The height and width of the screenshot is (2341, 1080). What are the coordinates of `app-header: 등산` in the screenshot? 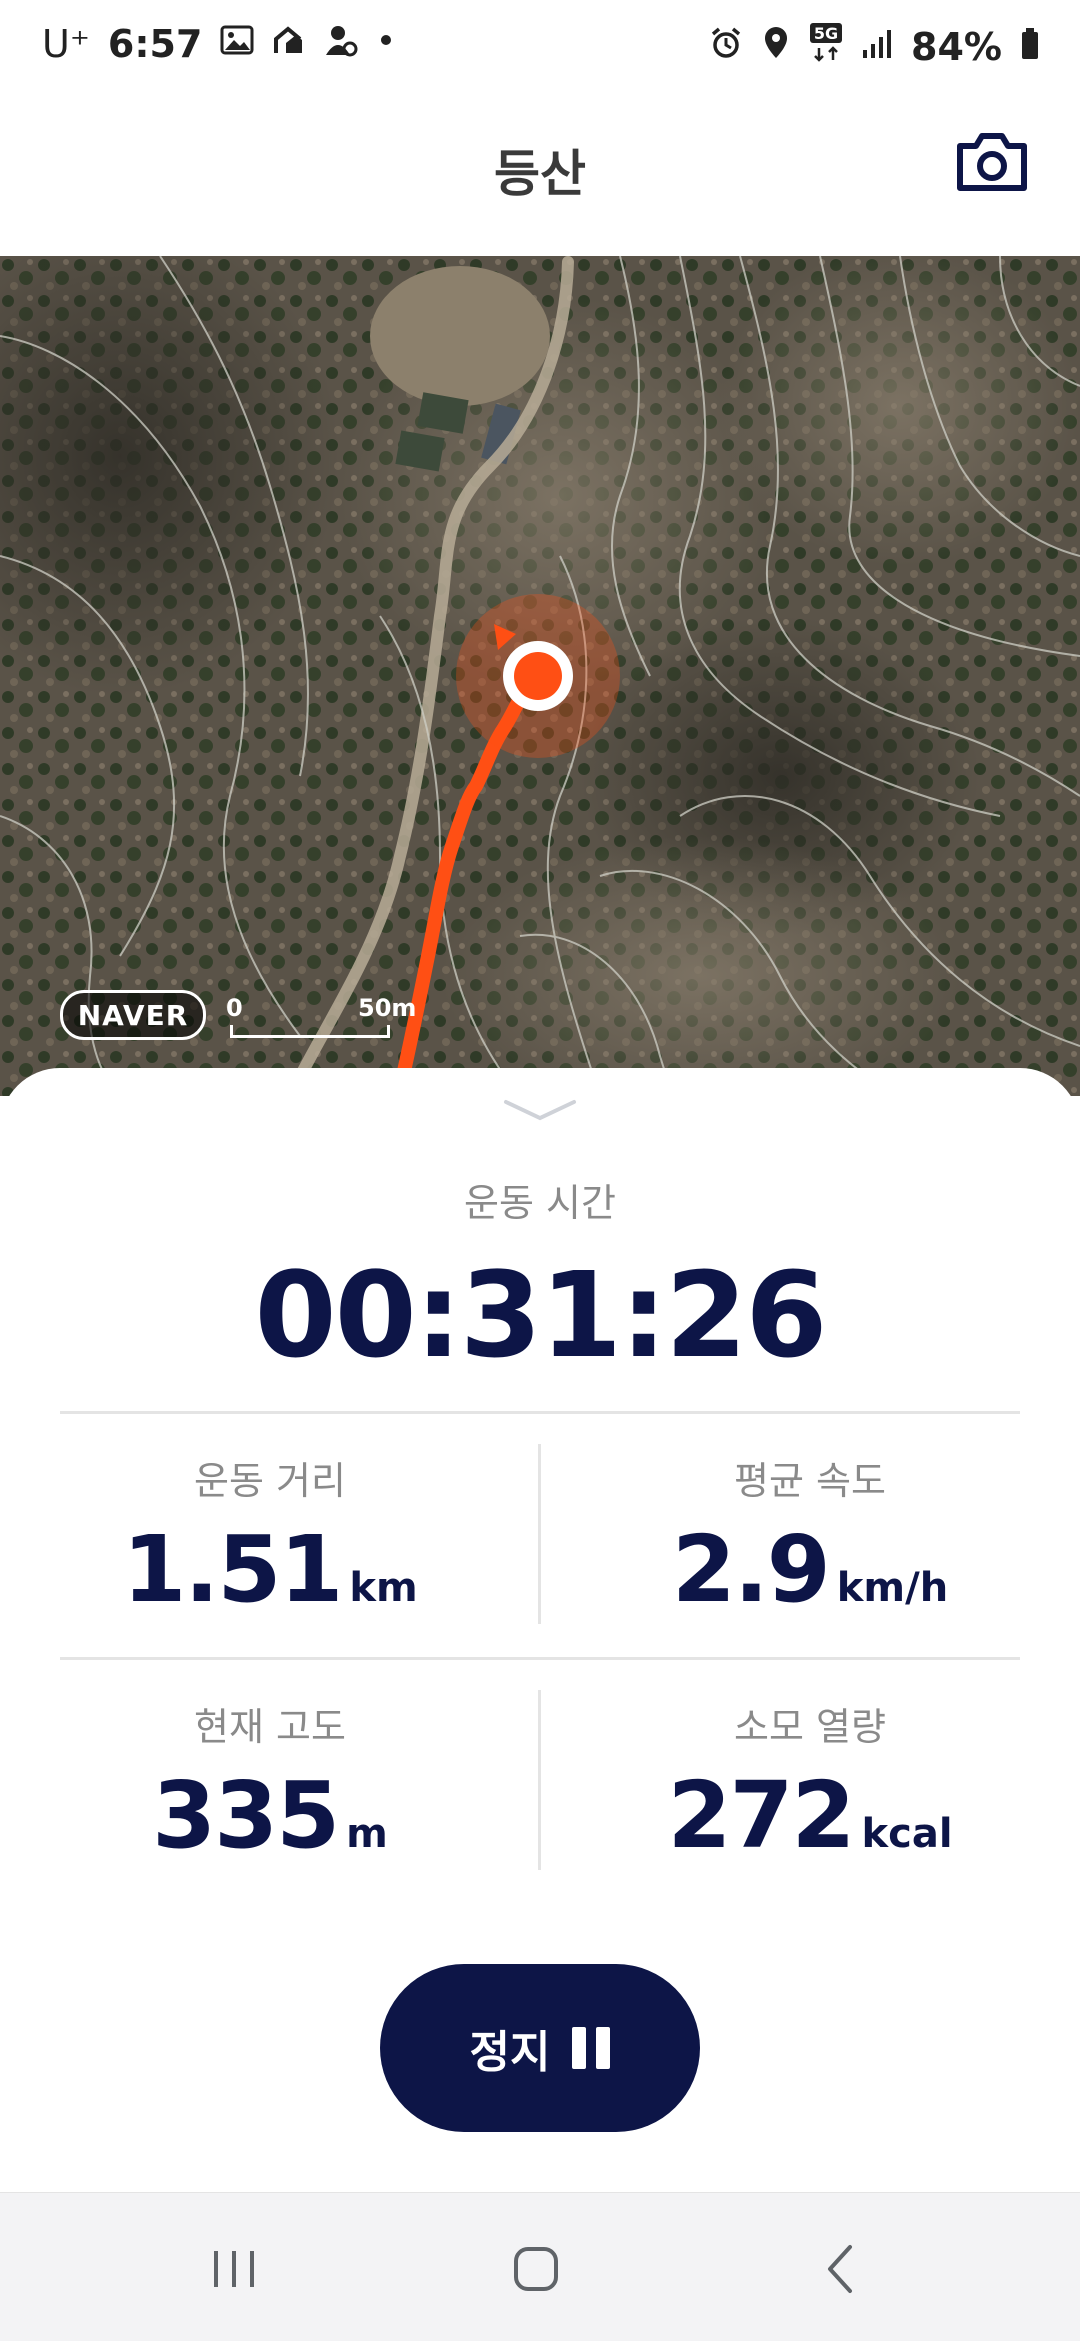 It's located at (540, 178).